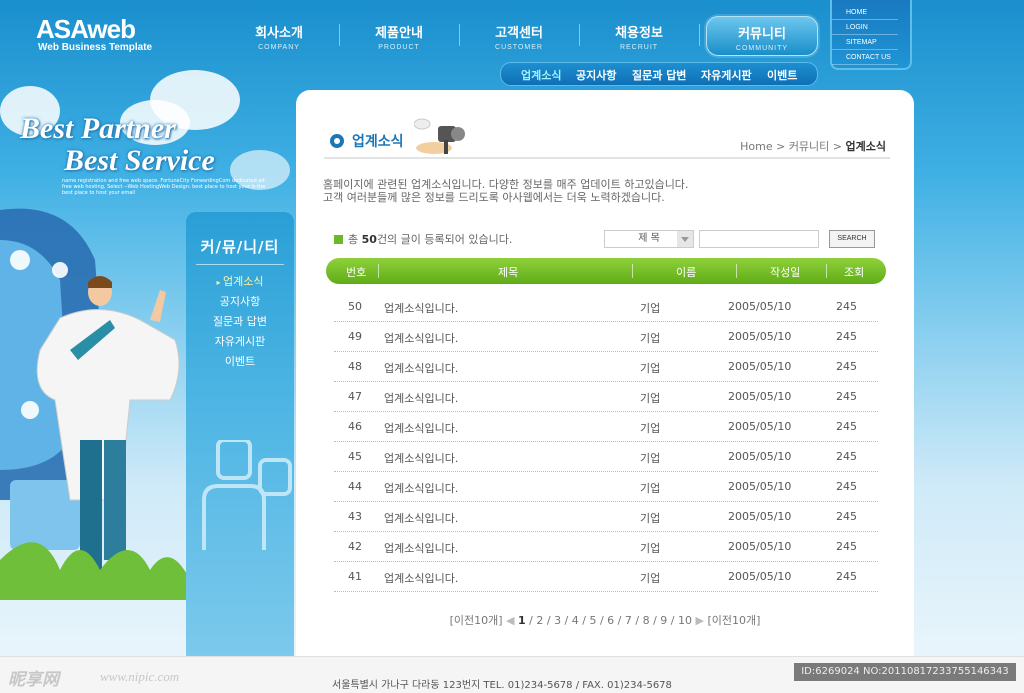 The image size is (1024, 693). What do you see at coordinates (865, 43) in the screenshot?
I see `util-sitemap-link: SITEMAP` at bounding box center [865, 43].